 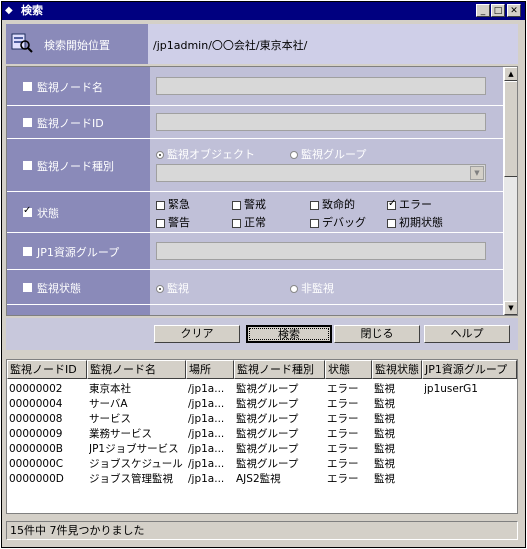 What do you see at coordinates (451, 389) in the screenshot?
I see `cell-jp1-group: jp1userG1` at bounding box center [451, 389].